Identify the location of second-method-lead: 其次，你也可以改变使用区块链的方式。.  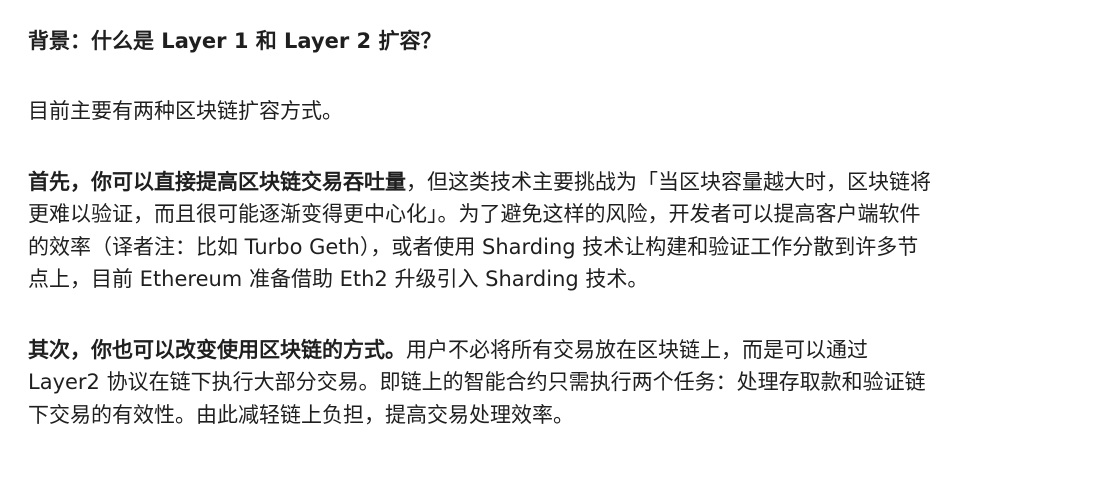
(217, 349).